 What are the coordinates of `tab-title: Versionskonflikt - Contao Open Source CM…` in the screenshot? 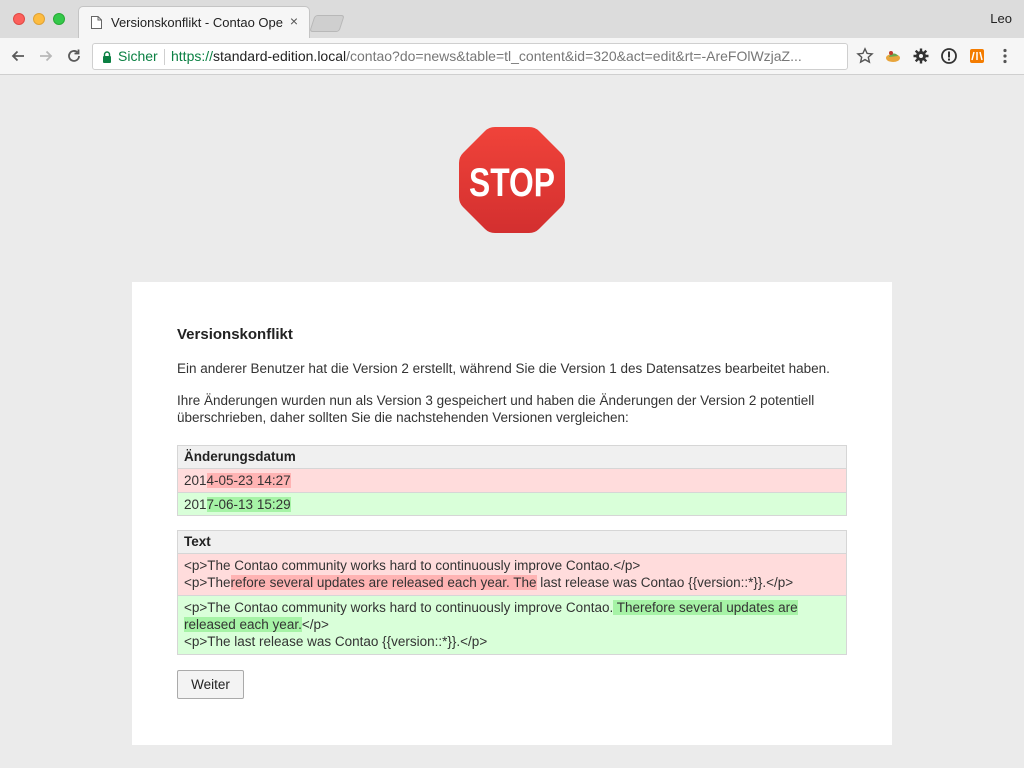 It's located at (197, 22).